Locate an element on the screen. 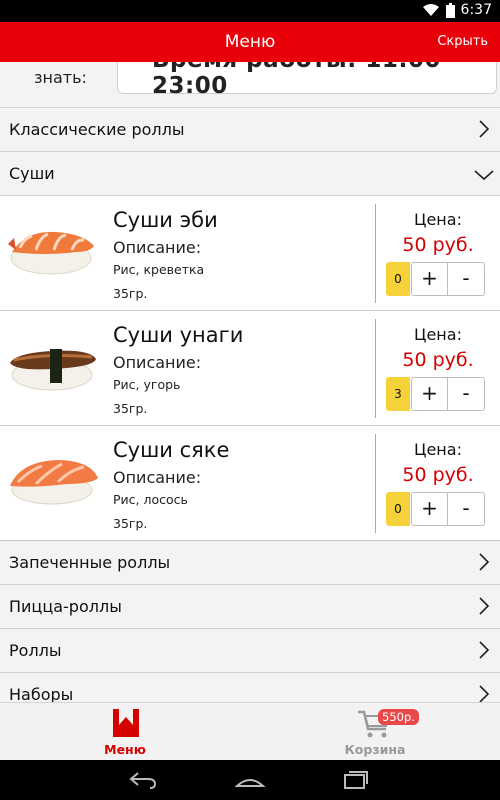 Image resolution: width=500 pixels, height=800 pixels. sushi-syake-image is located at coordinates (54, 482).